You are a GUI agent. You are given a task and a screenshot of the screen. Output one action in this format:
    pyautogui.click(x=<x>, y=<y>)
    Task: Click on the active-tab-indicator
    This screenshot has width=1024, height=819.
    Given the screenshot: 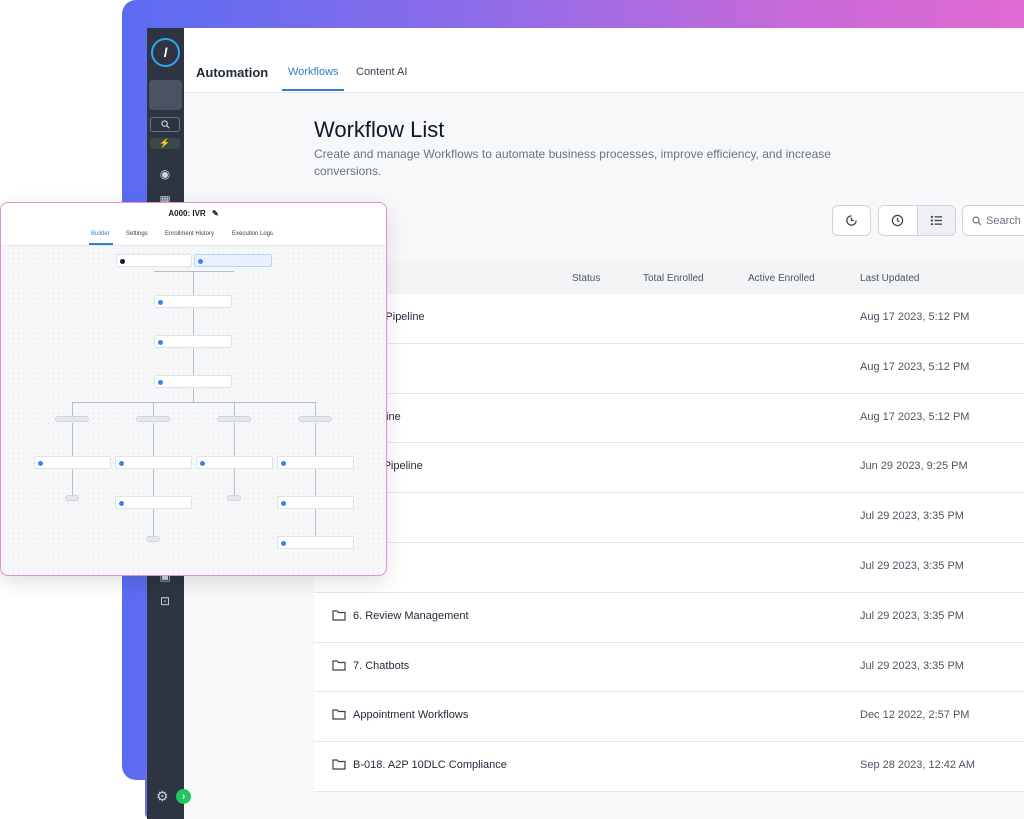 What is the action you would take?
    pyautogui.click(x=313, y=90)
    